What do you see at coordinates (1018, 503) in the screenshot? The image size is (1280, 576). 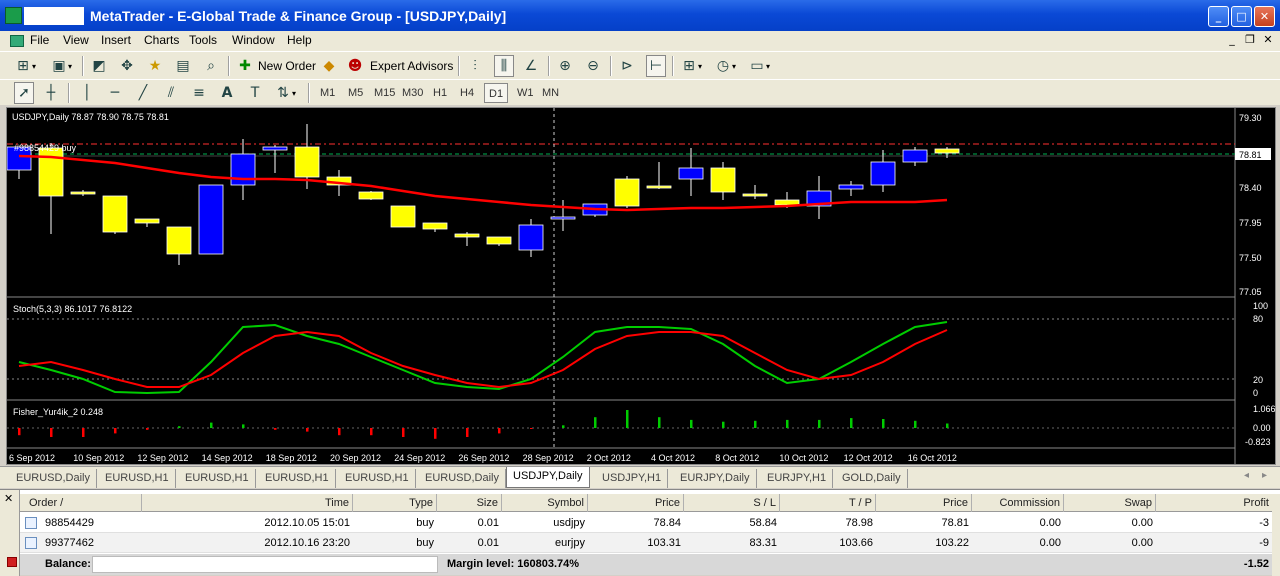 I see `header-commission: Commission` at bounding box center [1018, 503].